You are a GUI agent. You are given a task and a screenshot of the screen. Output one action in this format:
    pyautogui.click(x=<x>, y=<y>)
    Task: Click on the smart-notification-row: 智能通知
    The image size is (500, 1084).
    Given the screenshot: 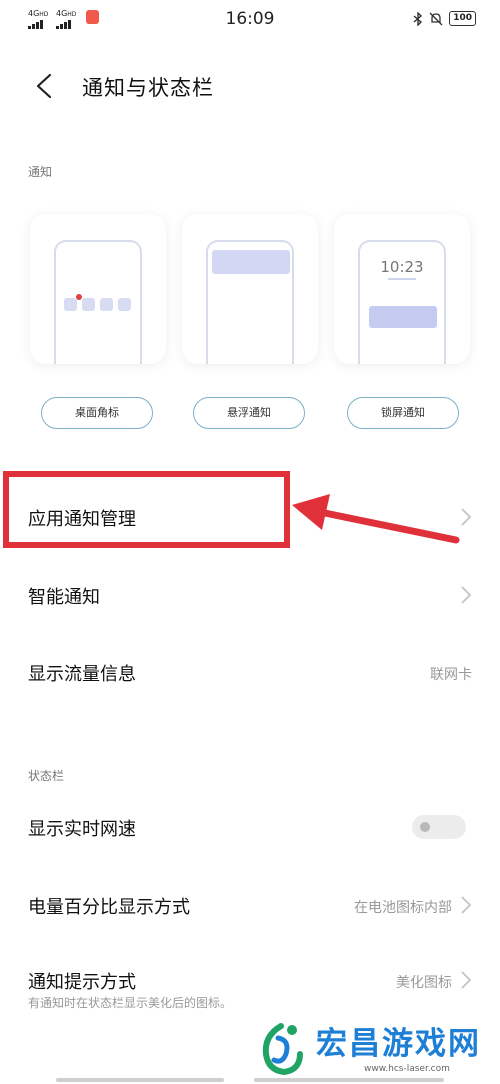 What is the action you would take?
    pyautogui.click(x=250, y=595)
    